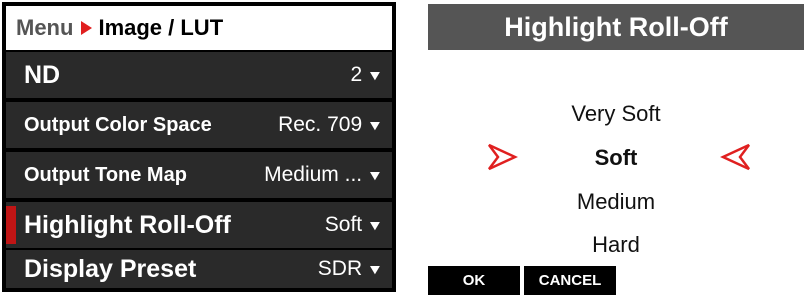 The height and width of the screenshot is (295, 804). I want to click on menu-item-label: Display Preset, so click(110, 268).